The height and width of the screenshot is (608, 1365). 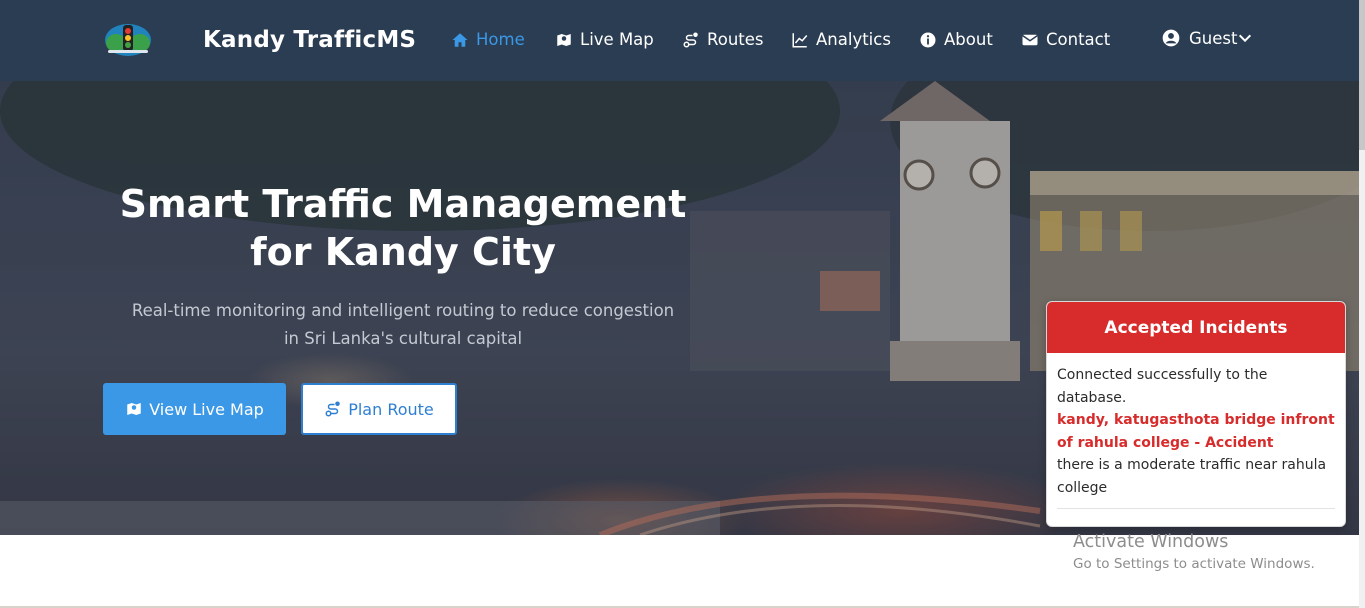 I want to click on home-icon, so click(x=460, y=39).